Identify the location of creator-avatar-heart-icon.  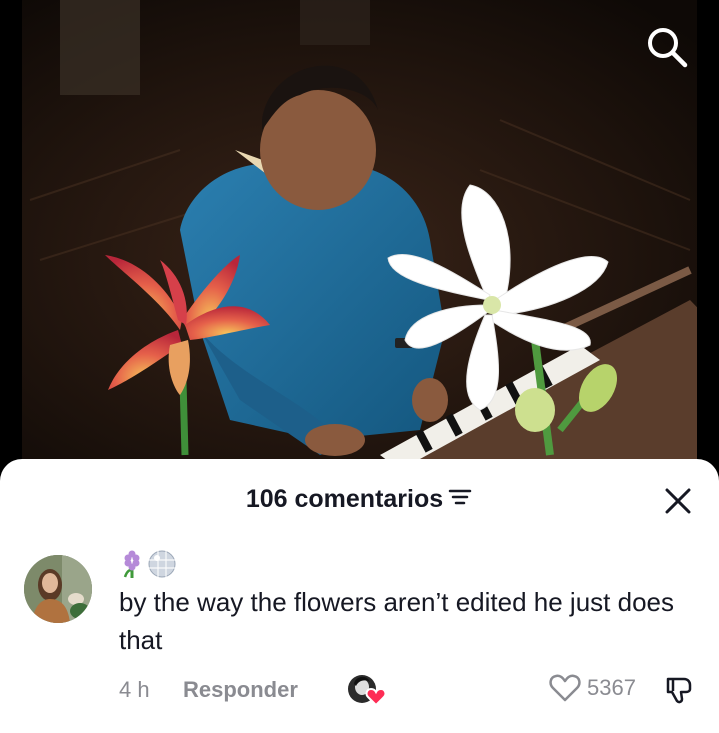
(367, 691).